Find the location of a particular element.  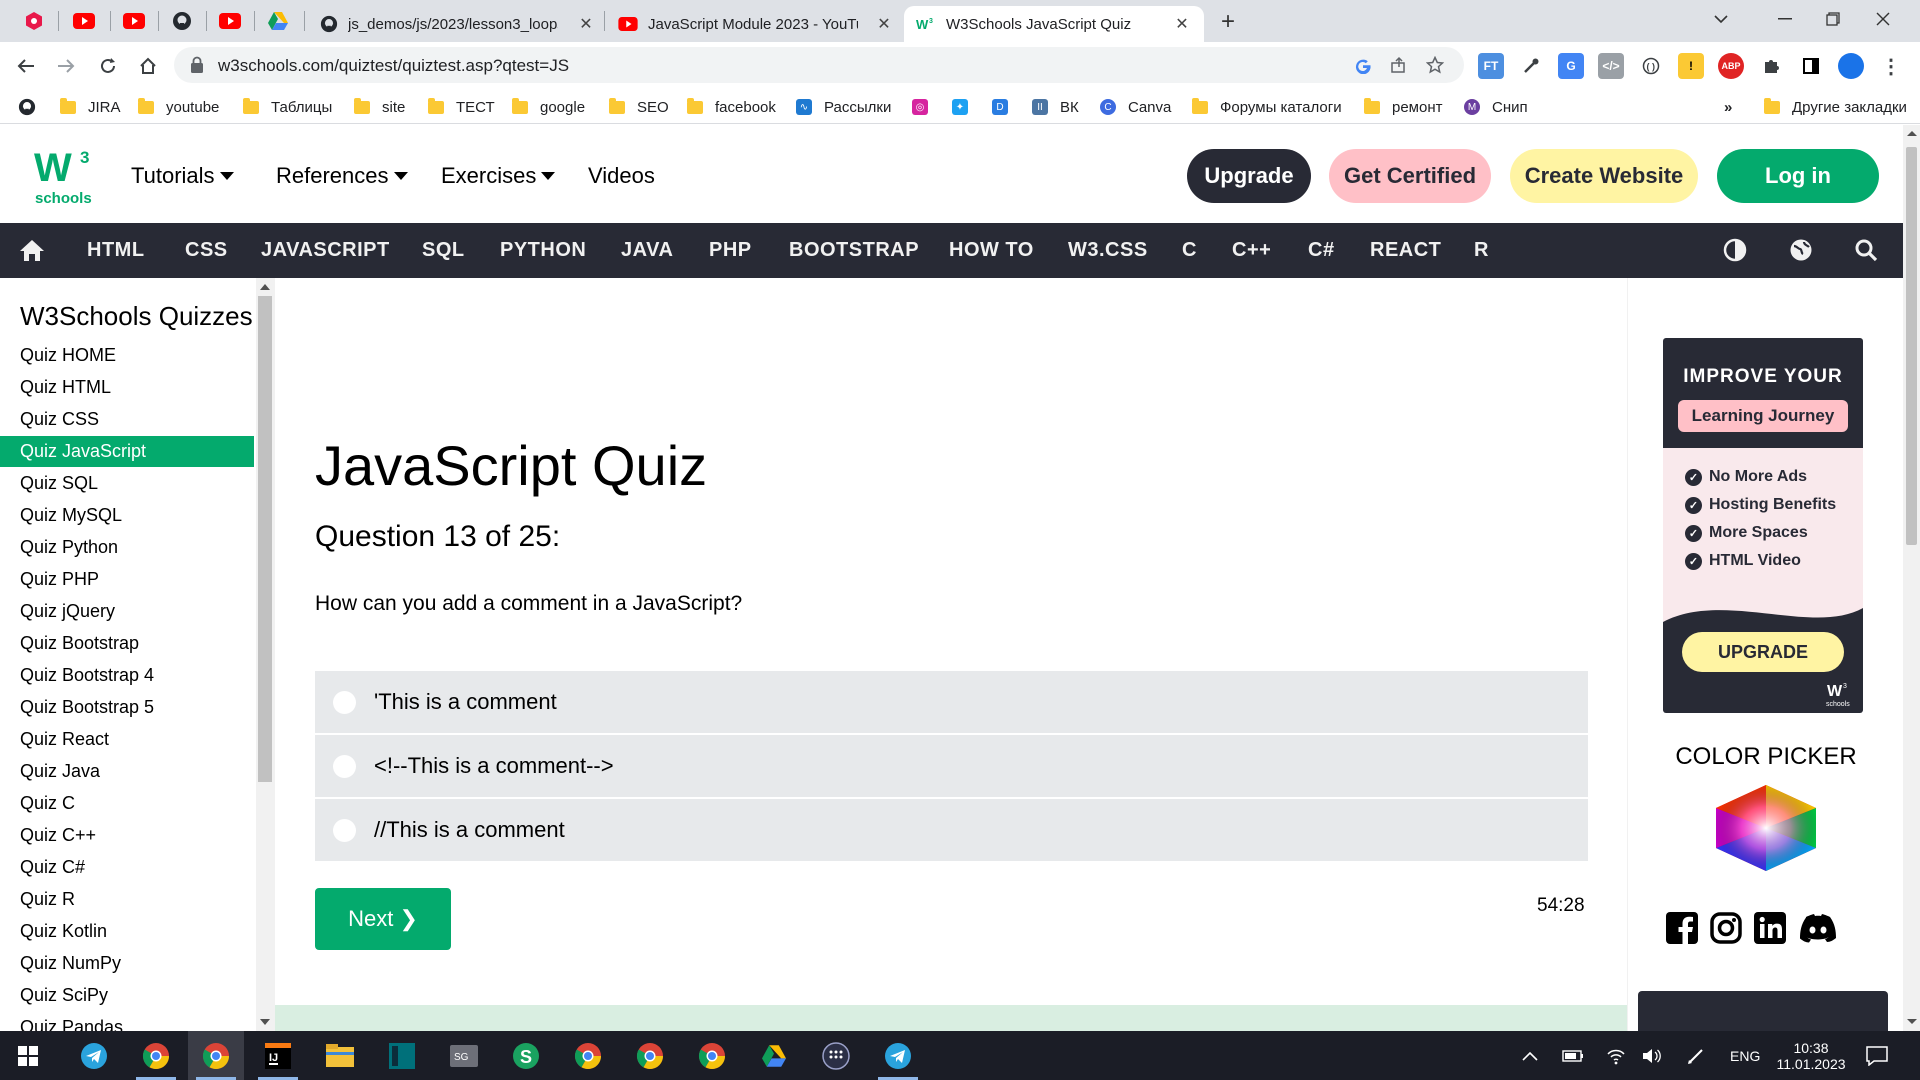

sidebar-item-quiz-pandas: Quiz Pandas is located at coordinates (127, 1021).